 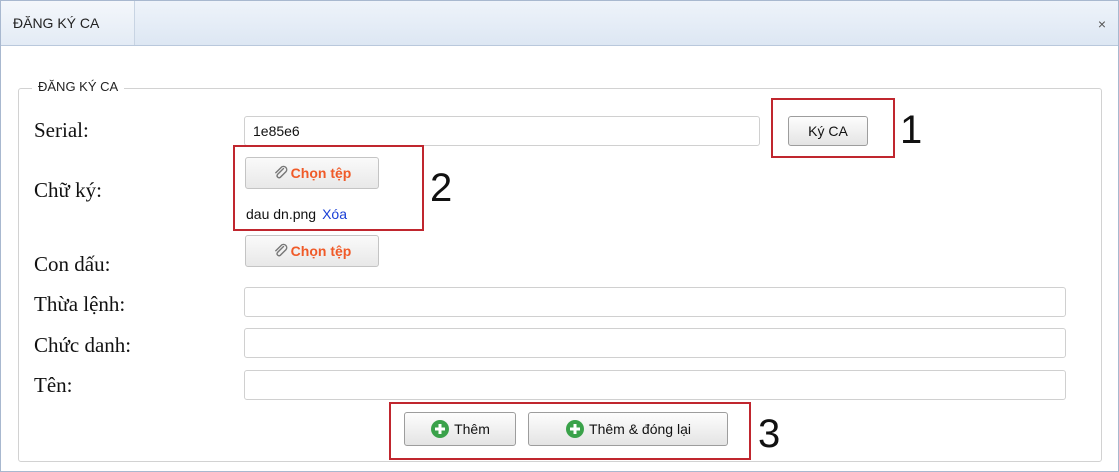 I want to click on annotation-number-1: 1, so click(x=911, y=130).